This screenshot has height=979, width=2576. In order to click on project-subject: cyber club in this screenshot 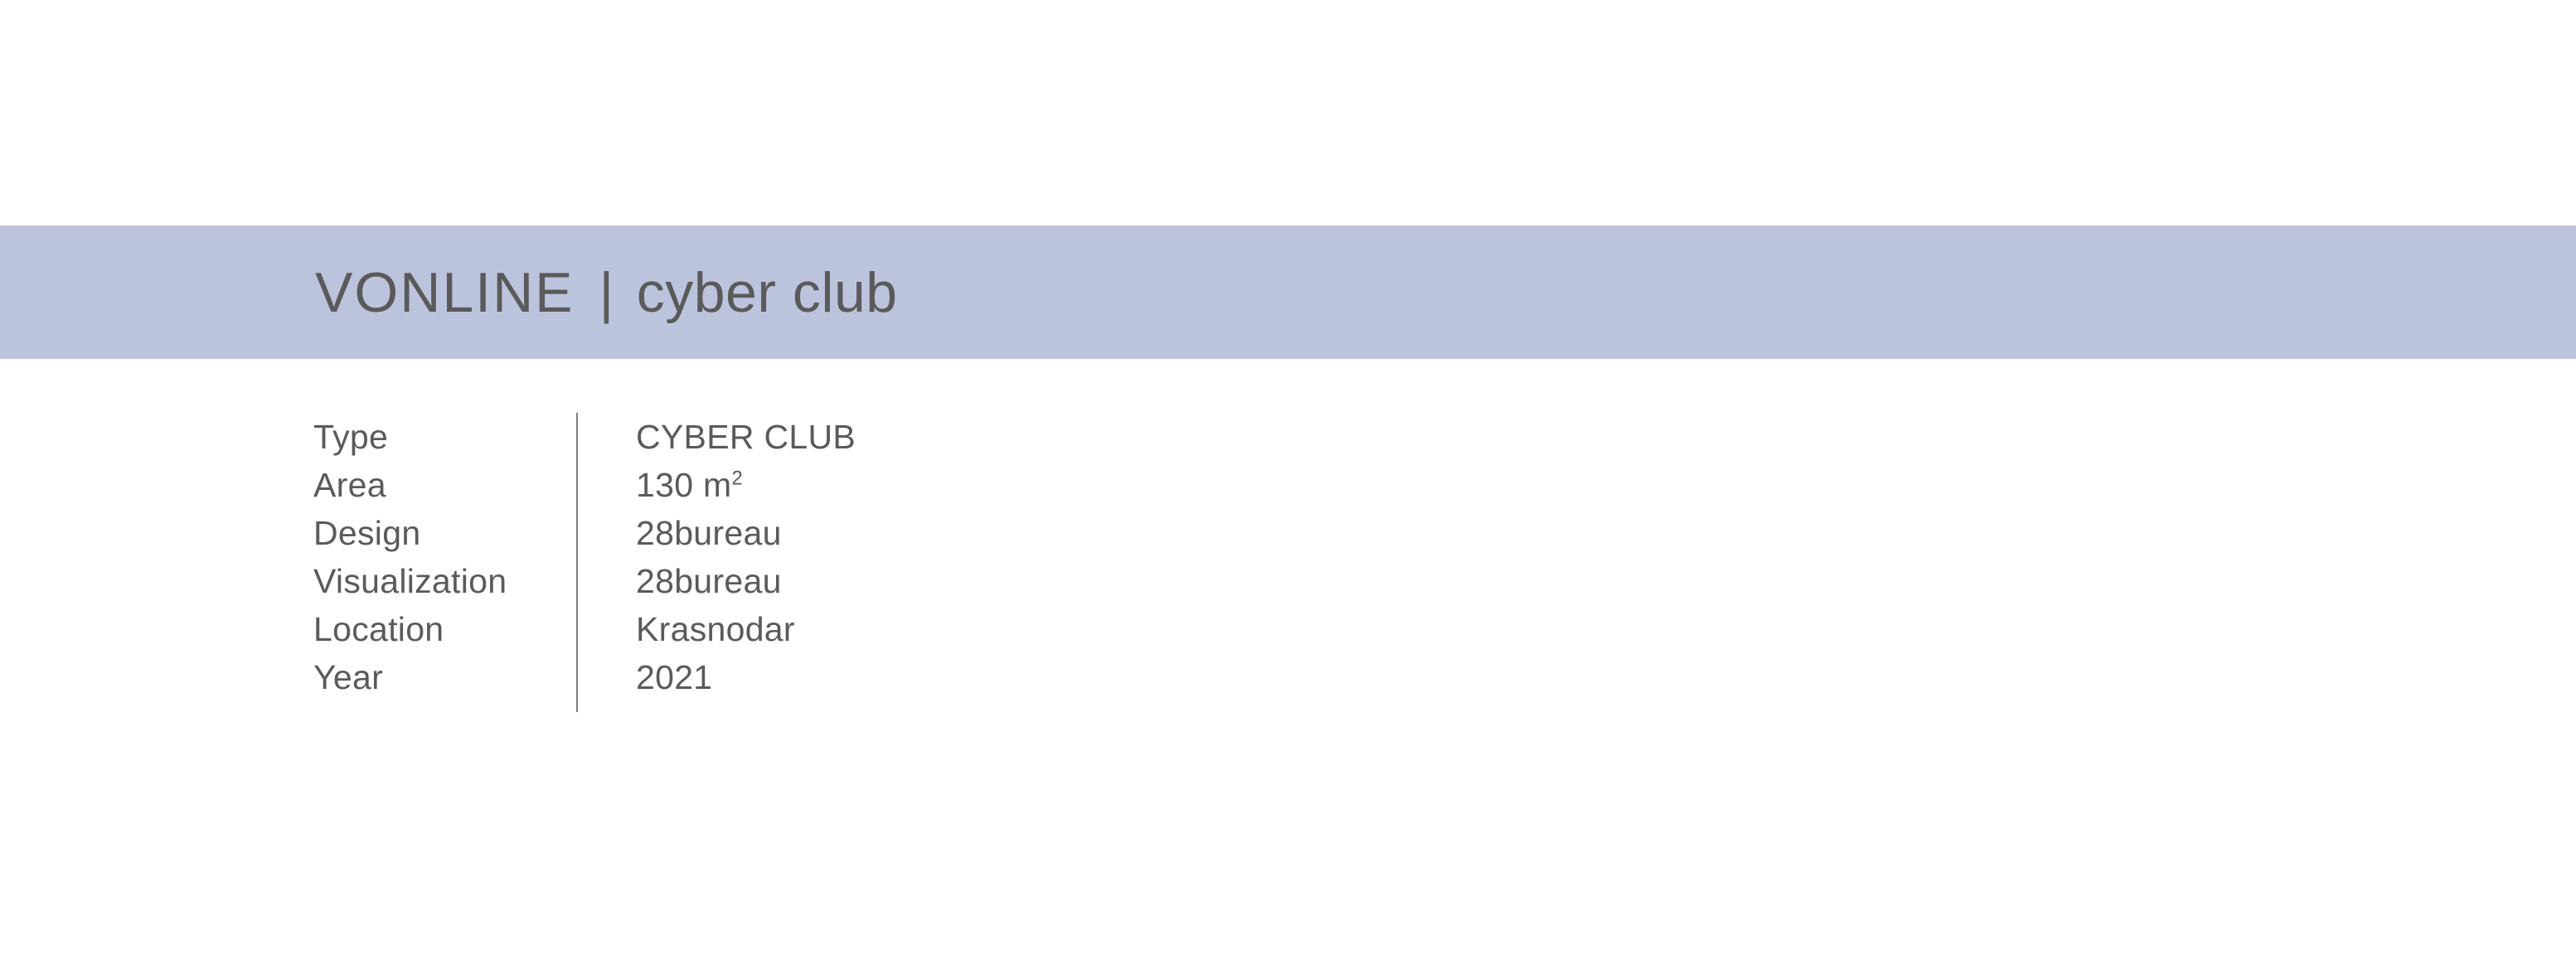, I will do `click(767, 292)`.